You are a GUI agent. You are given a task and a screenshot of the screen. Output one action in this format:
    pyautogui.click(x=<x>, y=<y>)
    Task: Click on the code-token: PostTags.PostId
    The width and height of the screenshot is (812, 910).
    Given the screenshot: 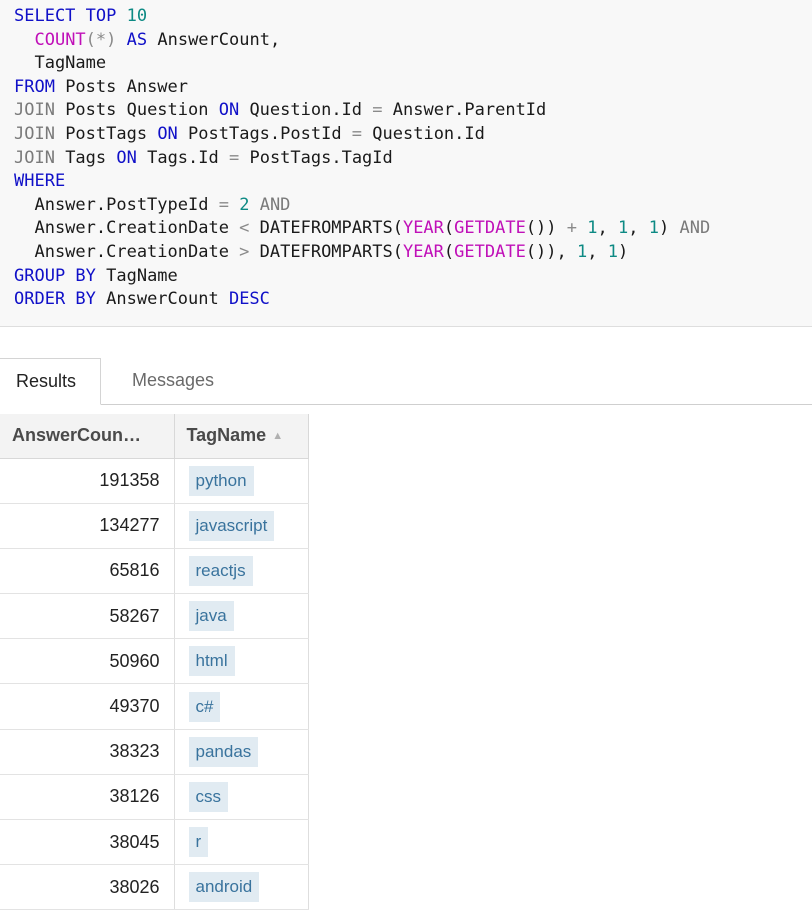 What is the action you would take?
    pyautogui.click(x=264, y=133)
    